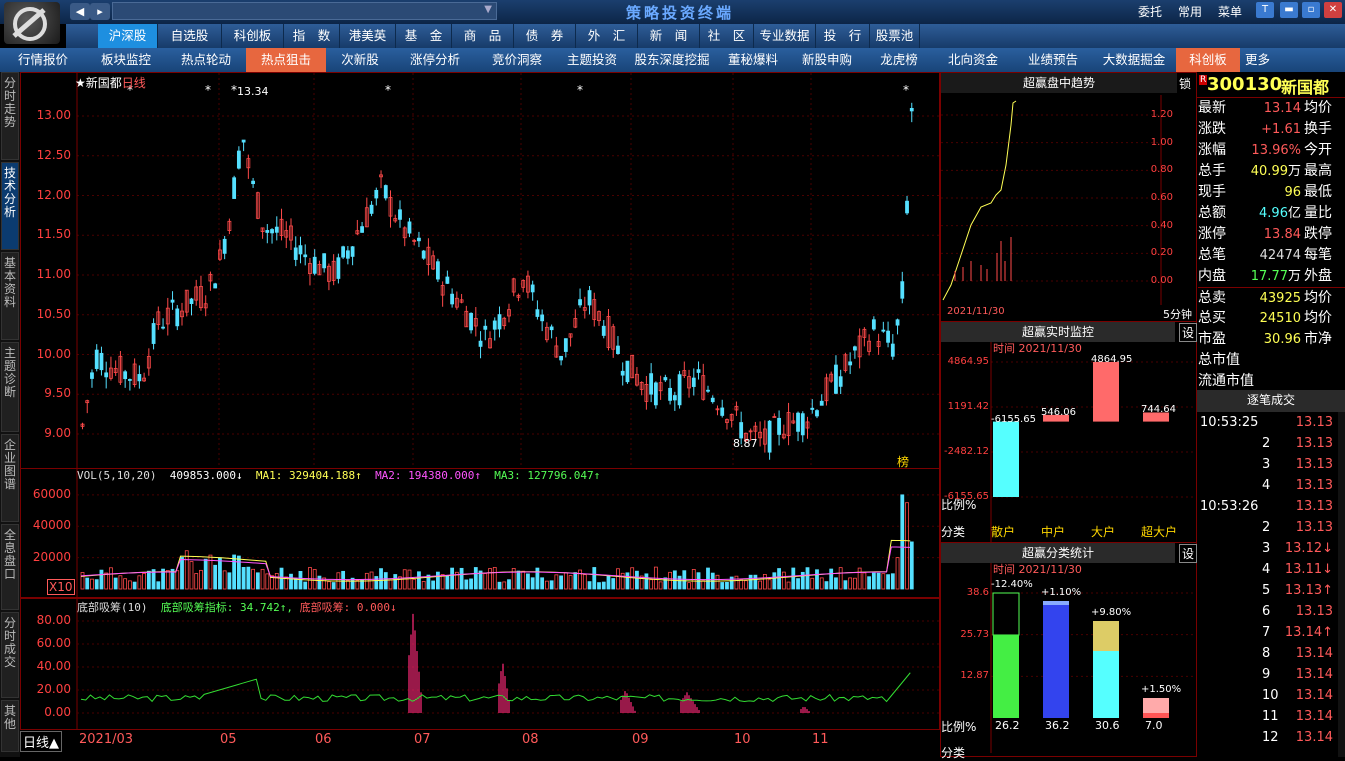 This screenshot has width=1345, height=761. Describe the element at coordinates (727, 36) in the screenshot. I see `market-tab-10: 社 区` at that location.